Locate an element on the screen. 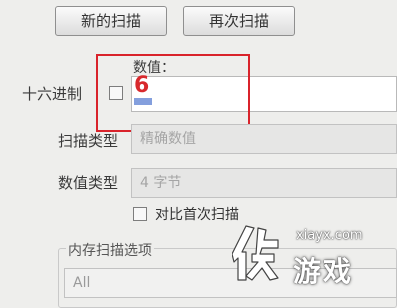 This screenshot has width=397, height=308. compare-first-scan-label: 对比首次扫描 is located at coordinates (197, 215).